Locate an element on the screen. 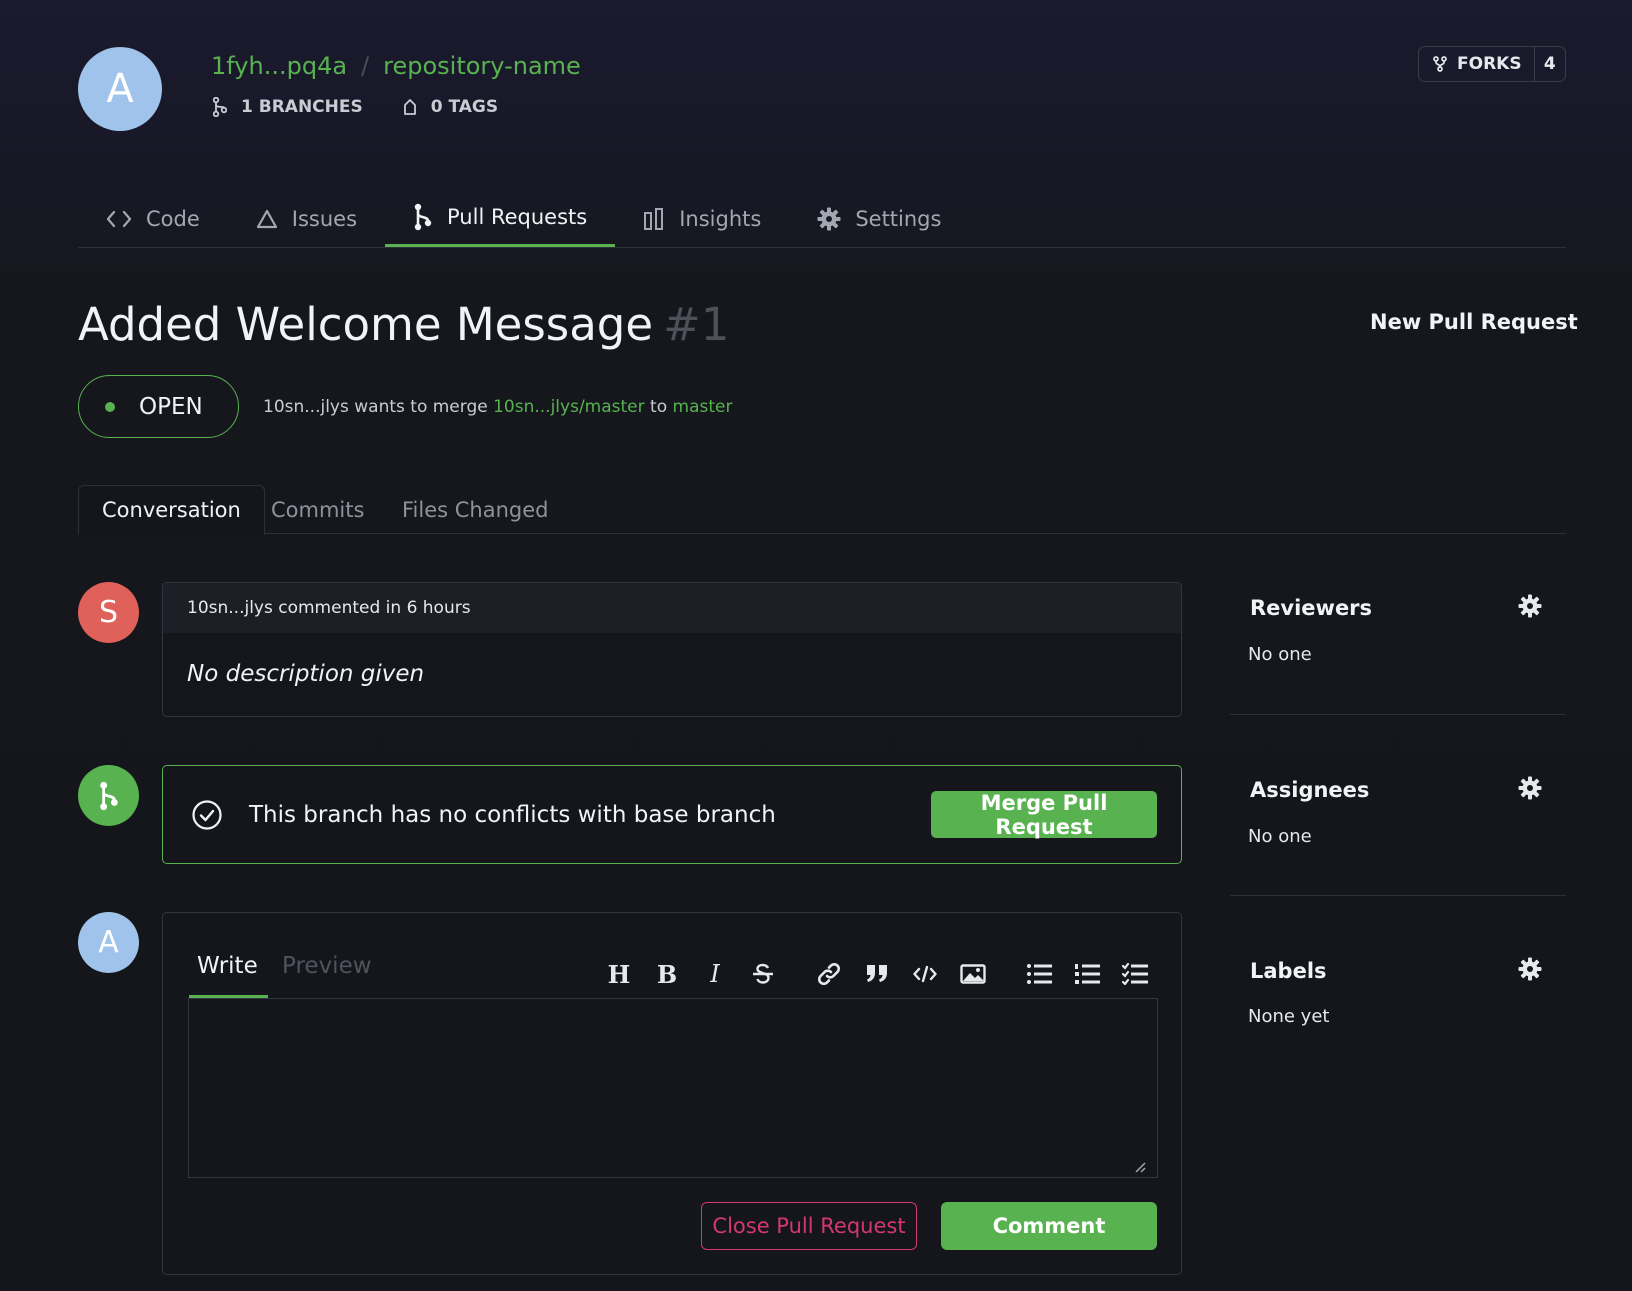 The height and width of the screenshot is (1291, 1632). tab-pull-requests-label: Pull Requests is located at coordinates (517, 217).